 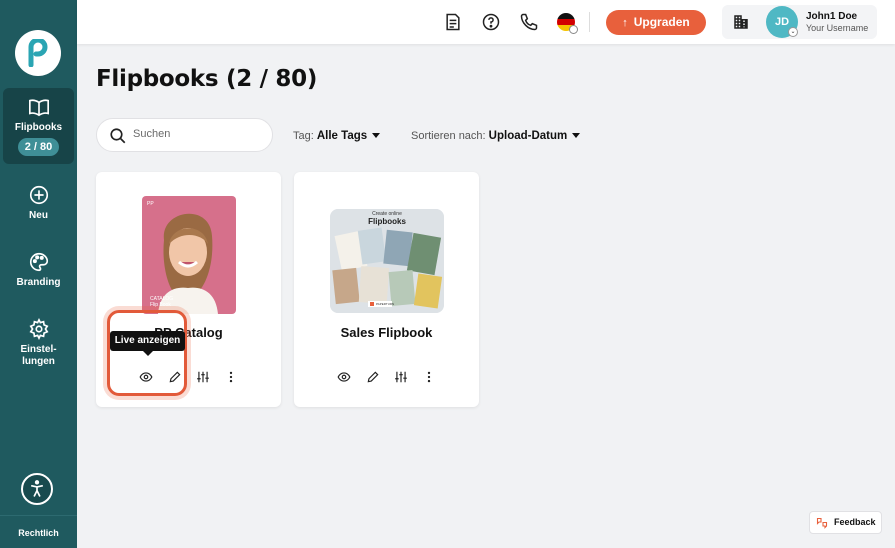 What do you see at coordinates (38, 215) in the screenshot?
I see `sidebar-item-label: Neu` at bounding box center [38, 215].